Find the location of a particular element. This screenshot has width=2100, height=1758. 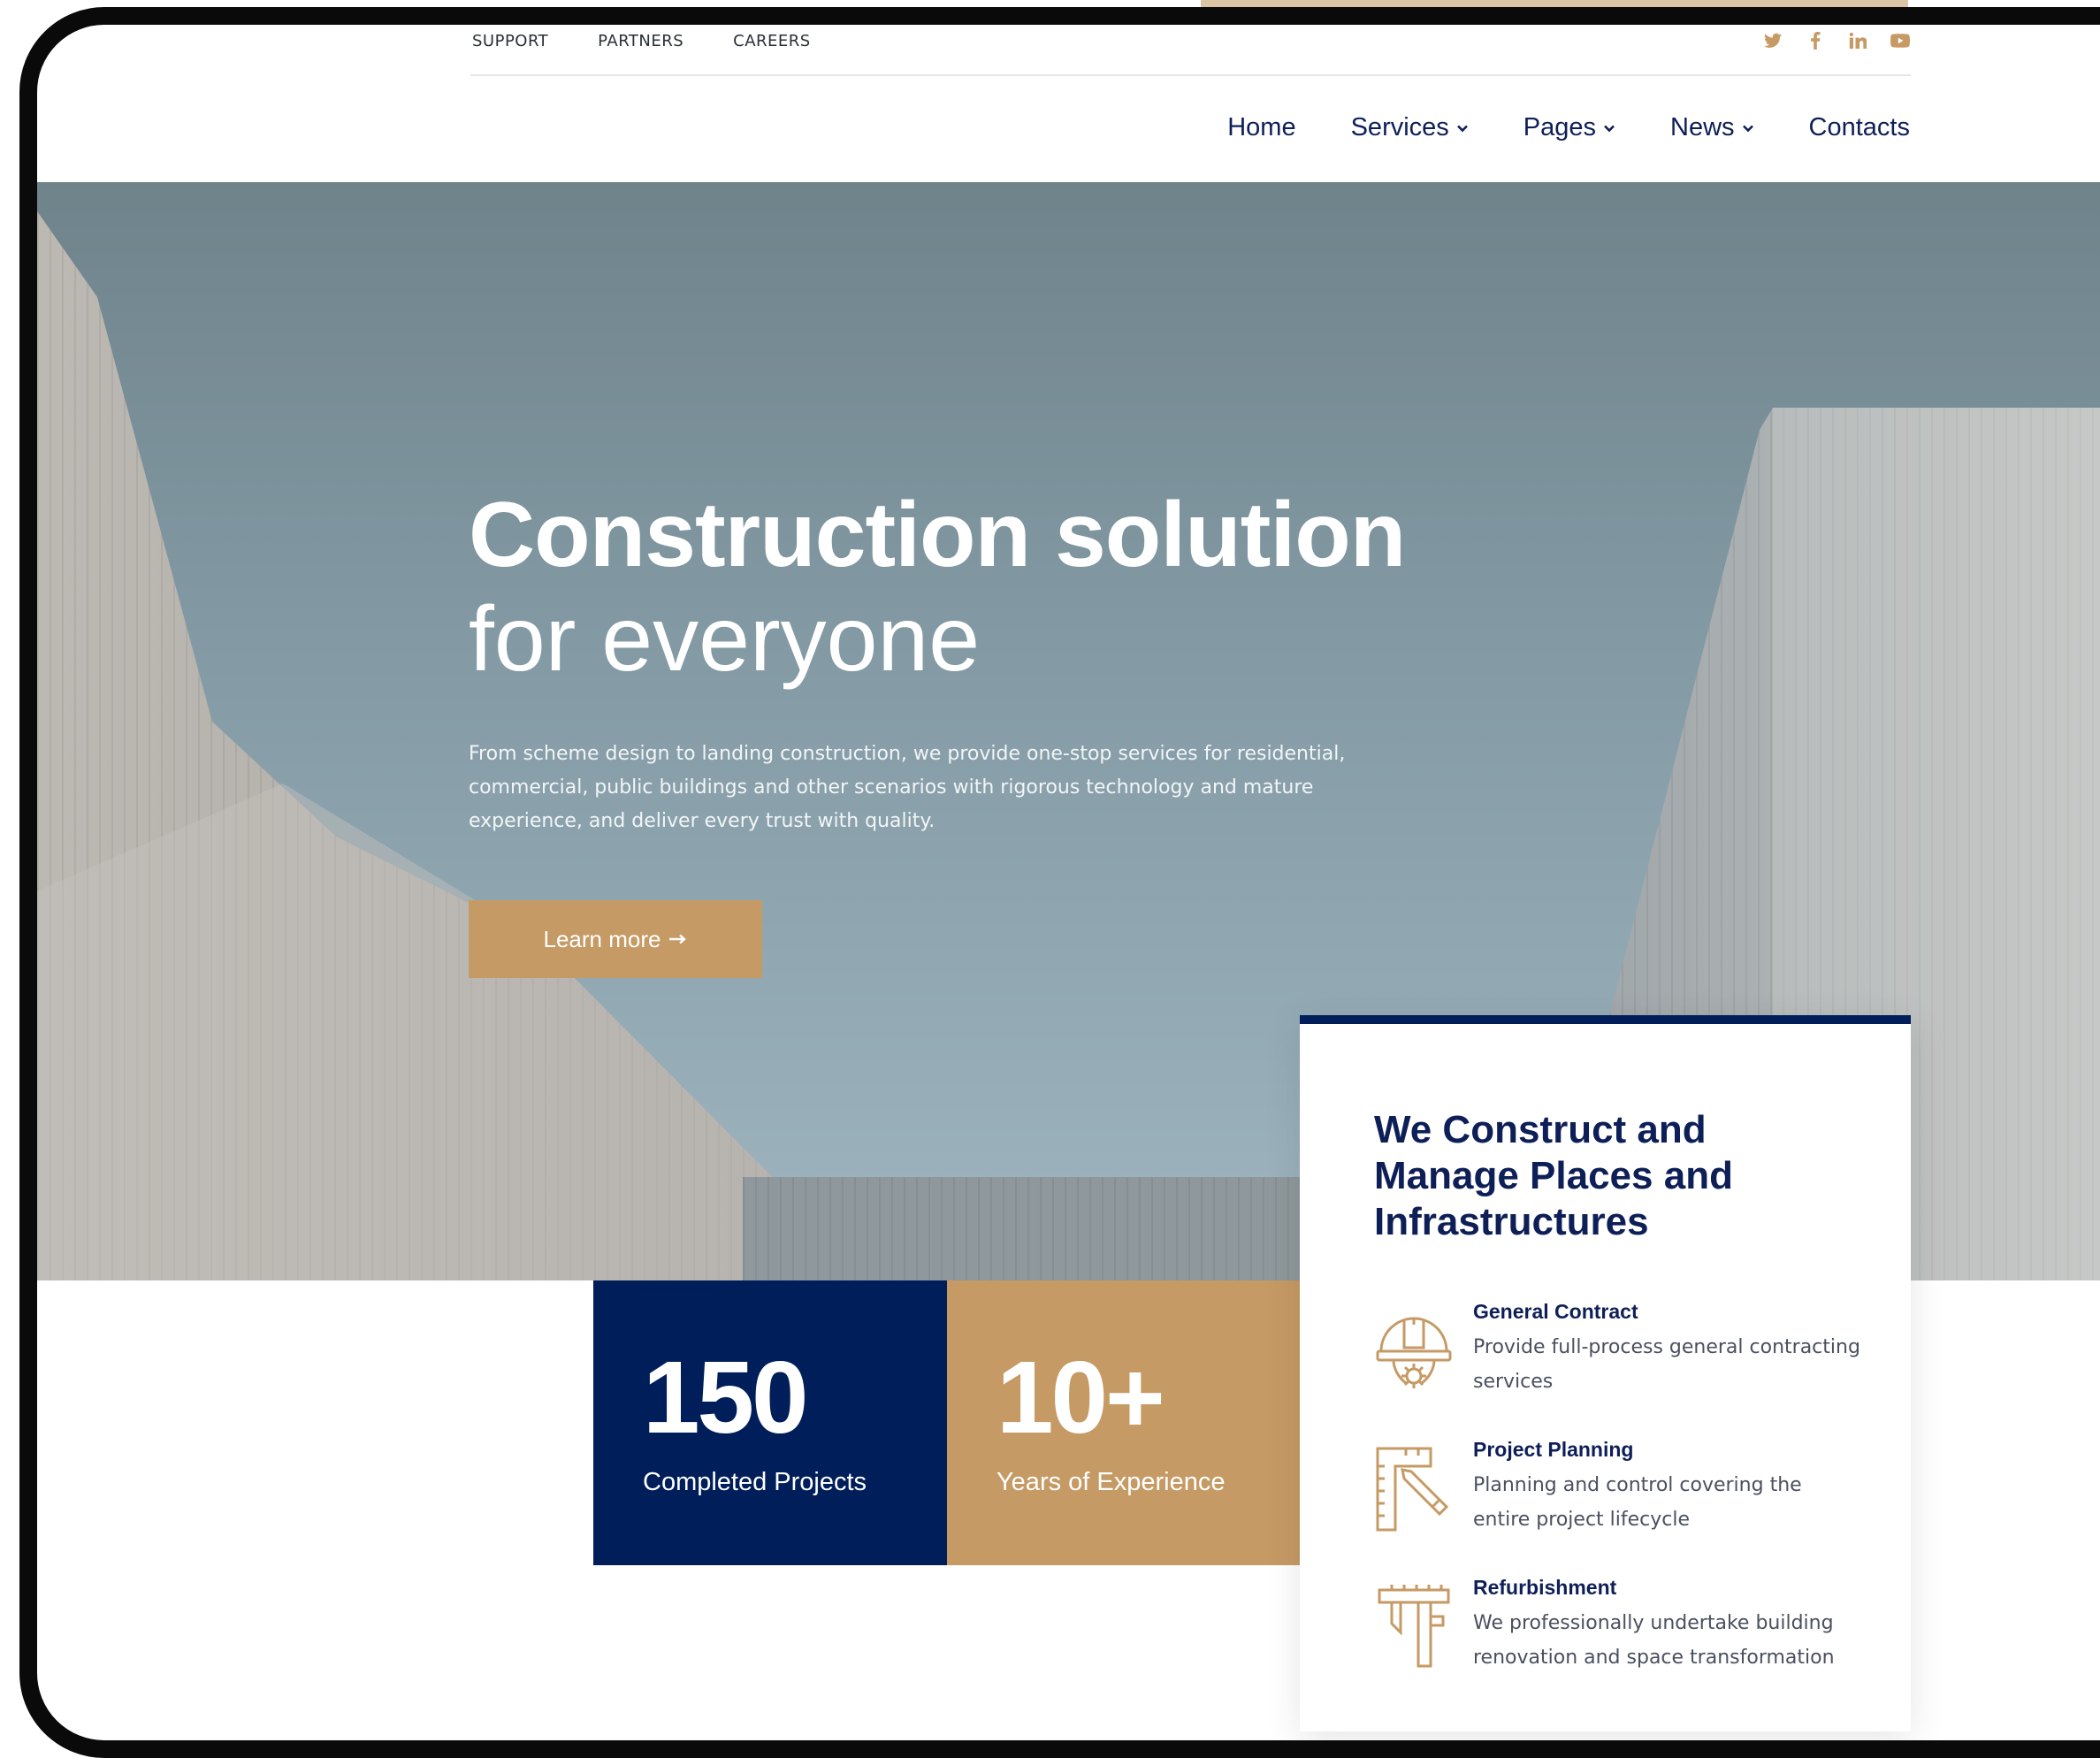

partners-link: PARTNERS is located at coordinates (640, 41).